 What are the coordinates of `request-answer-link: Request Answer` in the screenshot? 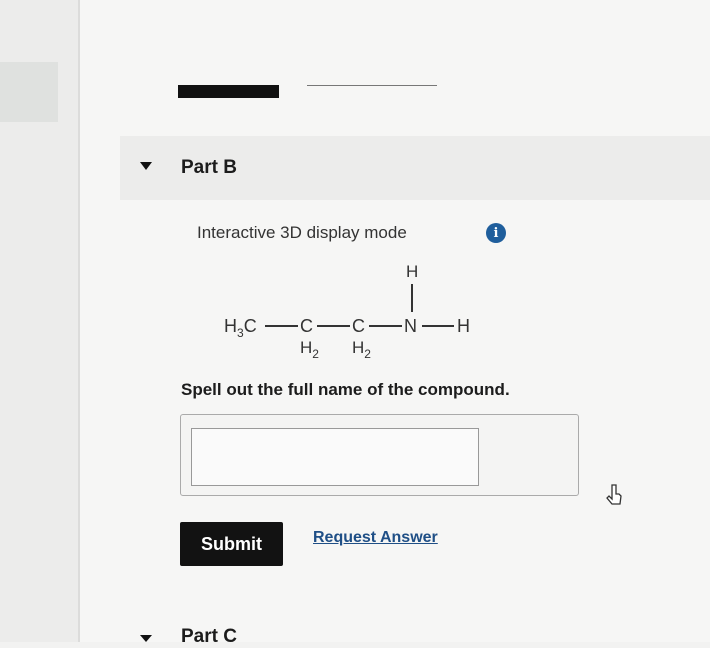 It's located at (375, 538).